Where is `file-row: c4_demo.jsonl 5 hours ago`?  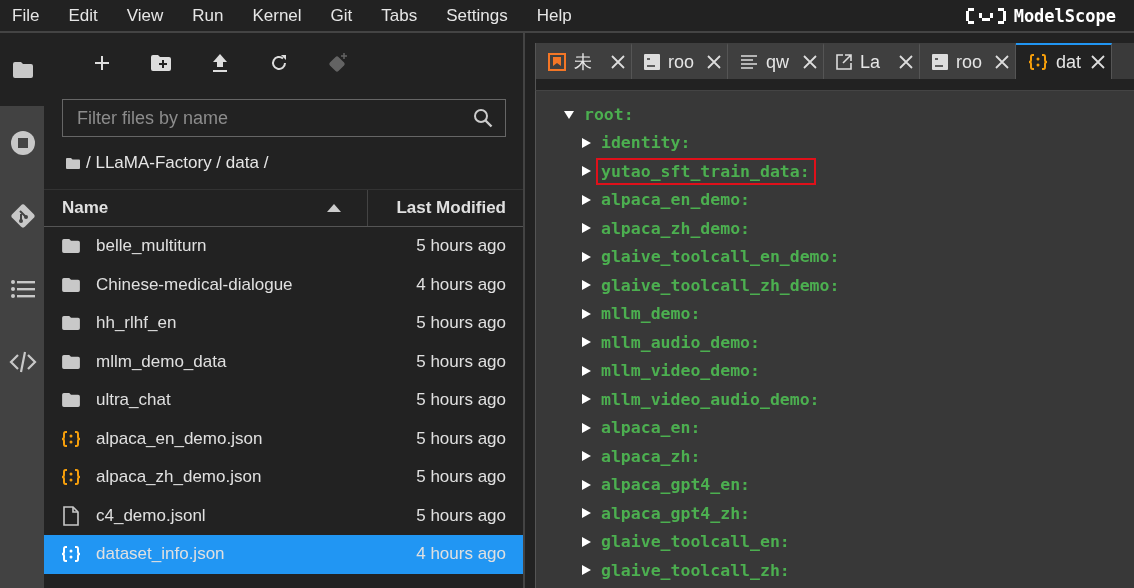 file-row: c4_demo.jsonl 5 hours ago is located at coordinates (283, 515).